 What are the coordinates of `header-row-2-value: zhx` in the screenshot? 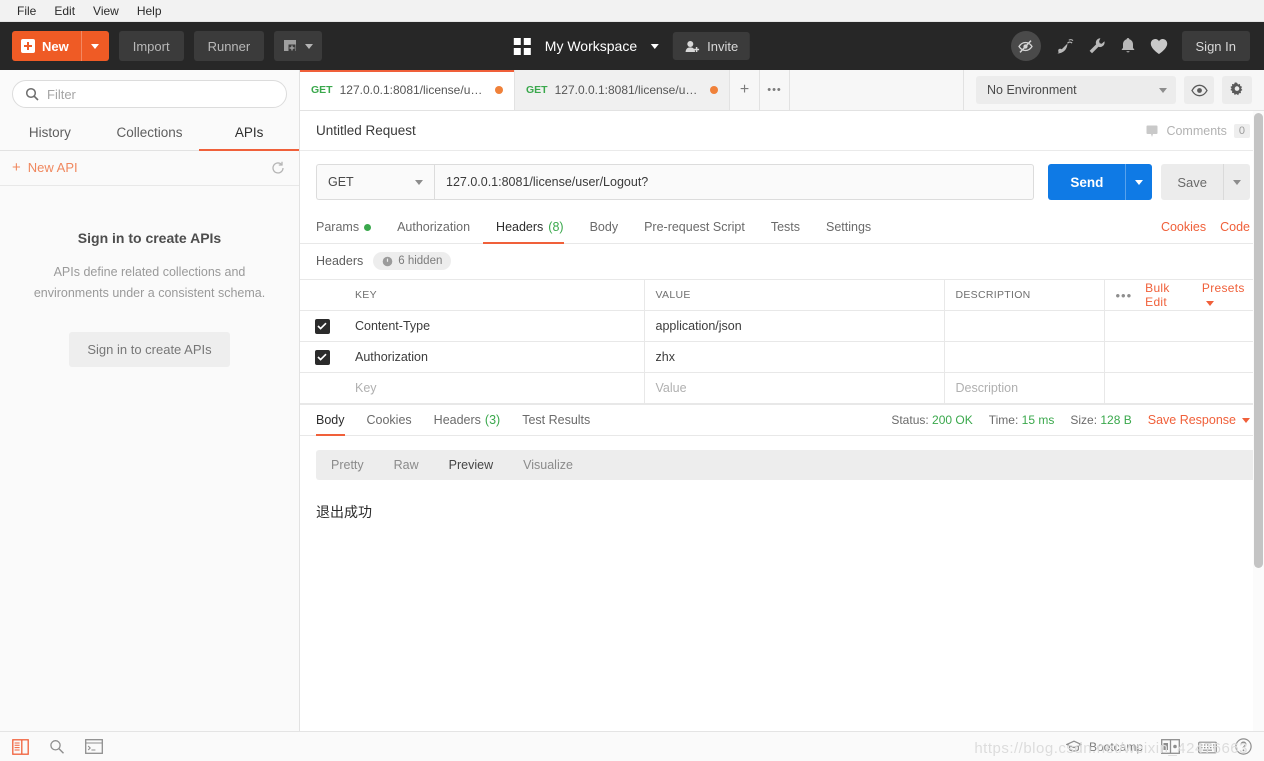 It's located at (794, 357).